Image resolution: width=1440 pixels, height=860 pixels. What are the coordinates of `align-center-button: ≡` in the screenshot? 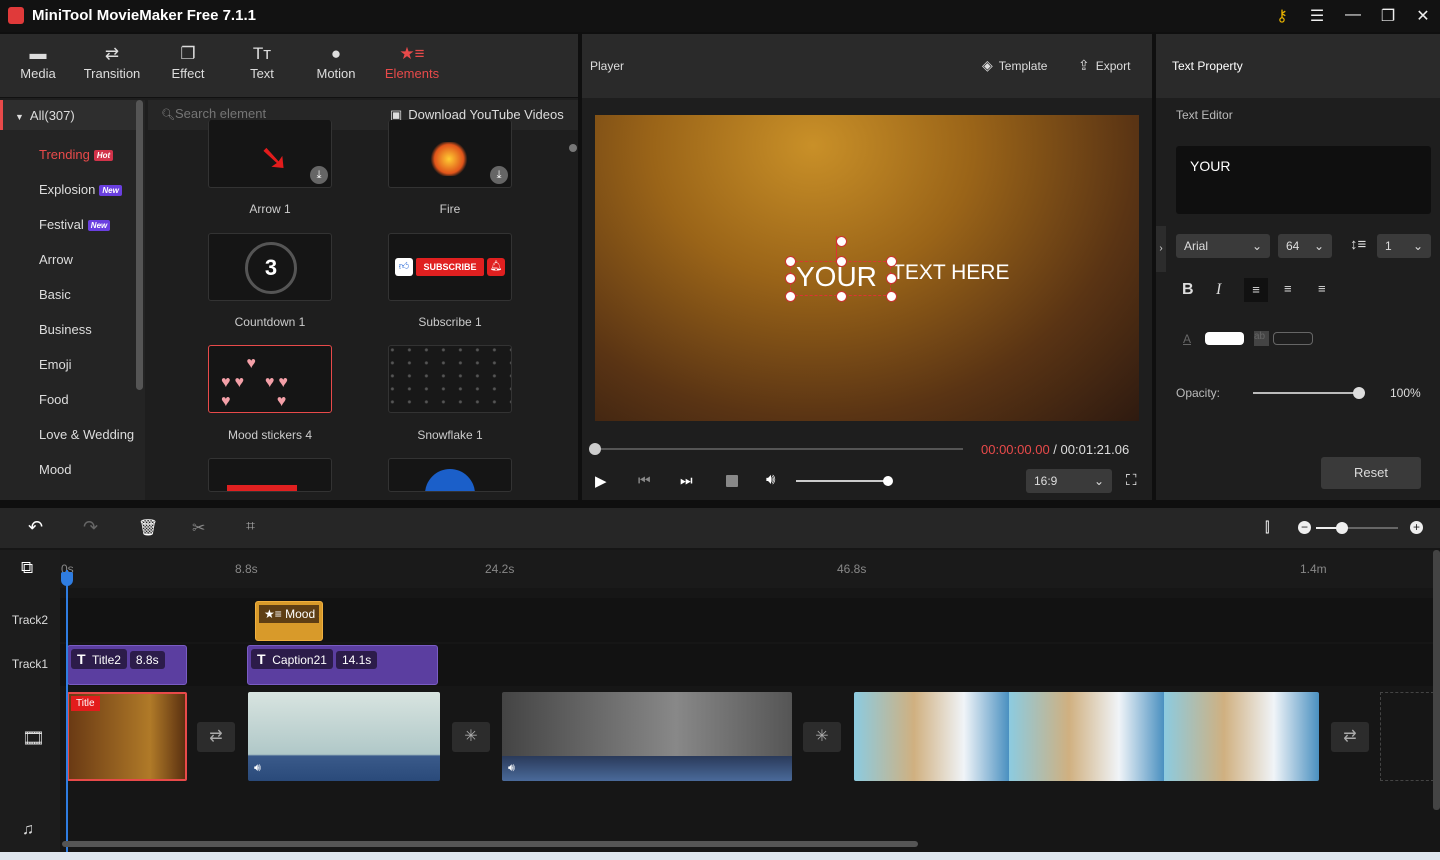 It's located at (1288, 288).